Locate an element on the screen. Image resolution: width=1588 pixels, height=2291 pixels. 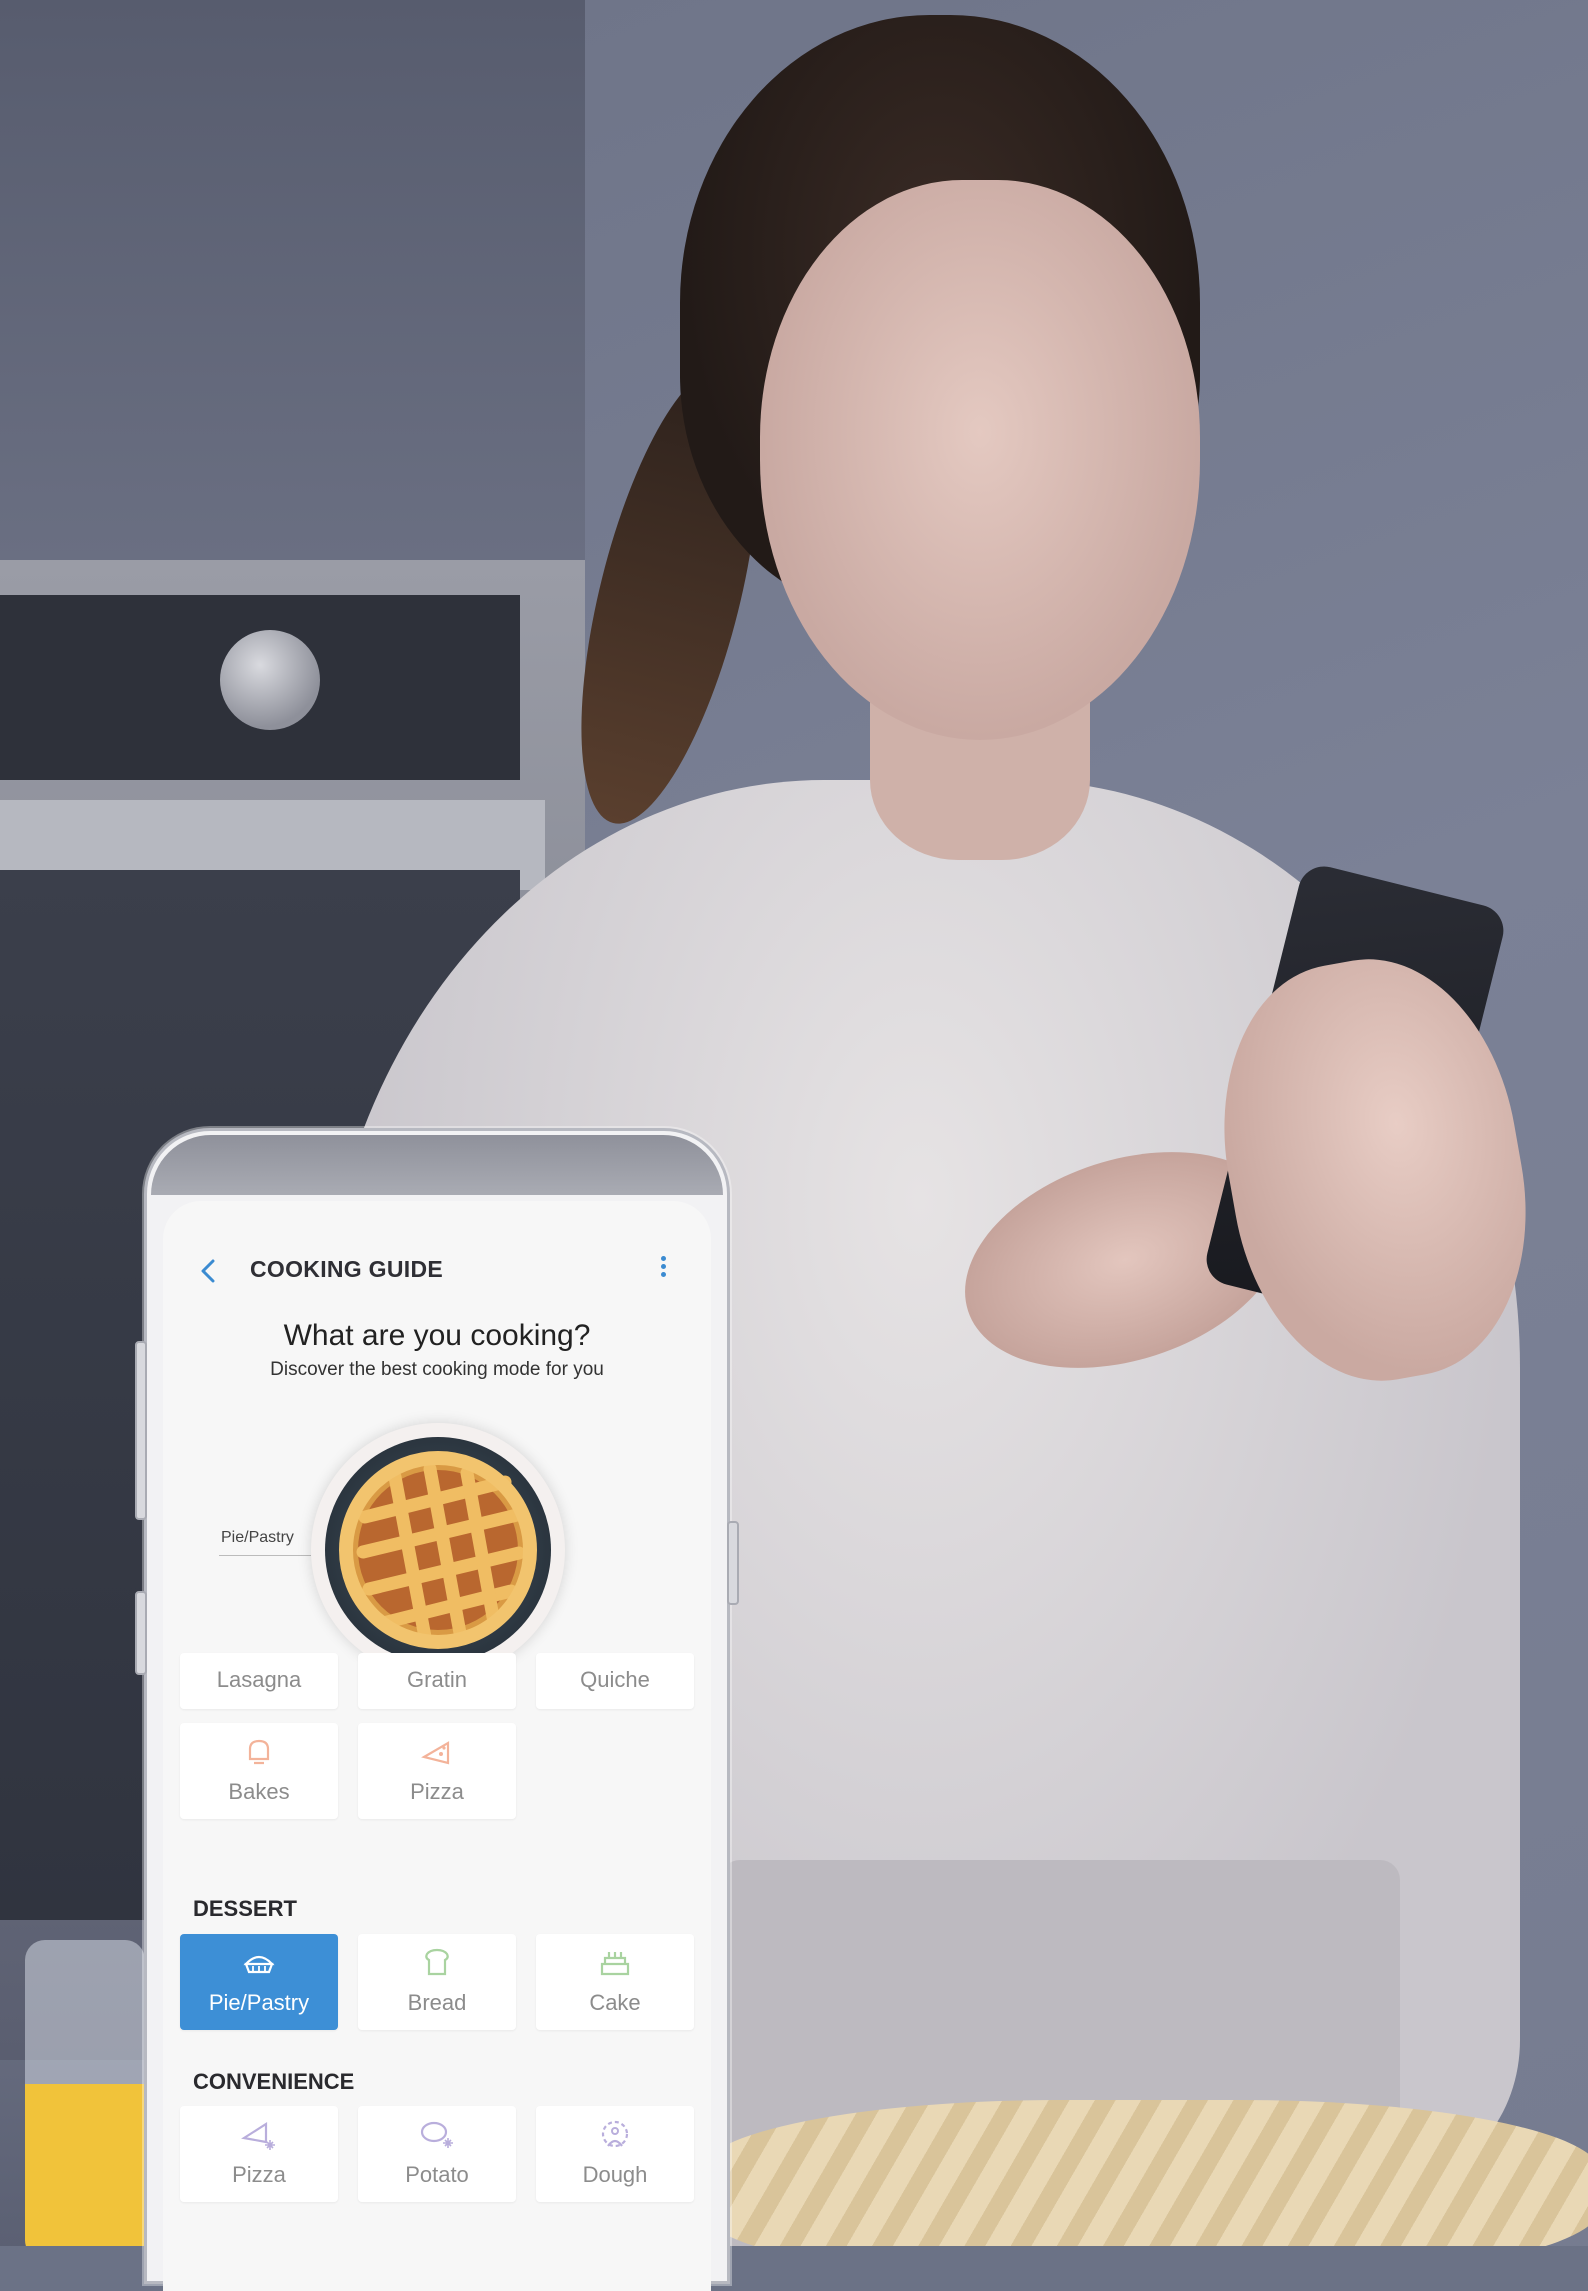
pizza-icon is located at coordinates (437, 1752).